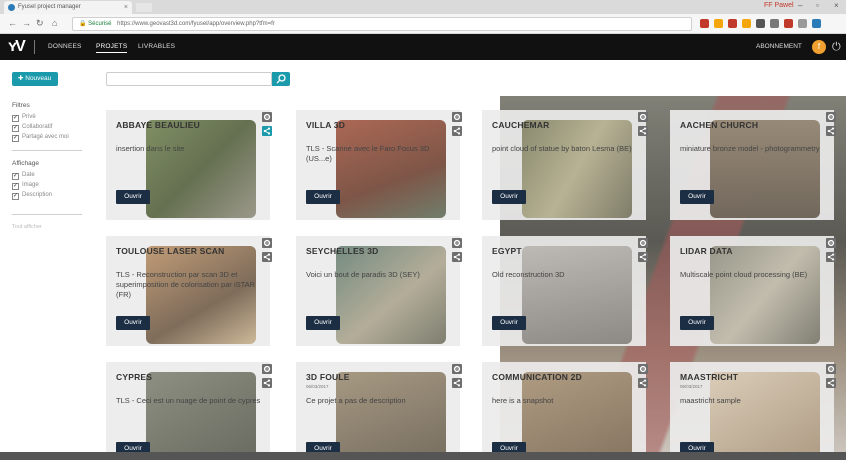 The width and height of the screenshot is (846, 460). Describe the element at coordinates (32, 196) in the screenshot. I see `display-description-checkbox: ✓ Description` at that location.